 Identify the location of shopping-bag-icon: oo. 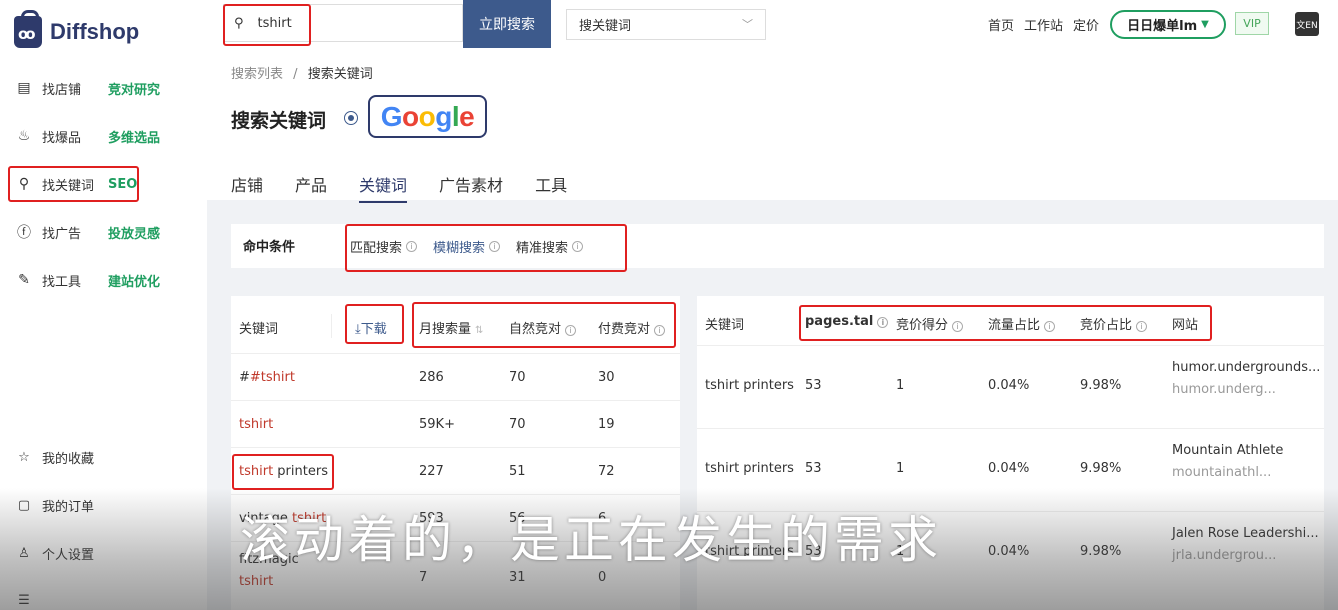
(28, 29).